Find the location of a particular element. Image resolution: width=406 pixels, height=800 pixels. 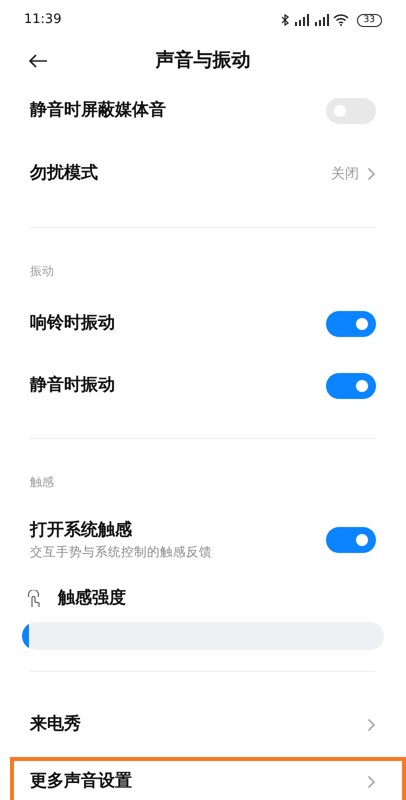

slider-label: 触感强度 is located at coordinates (92, 598).